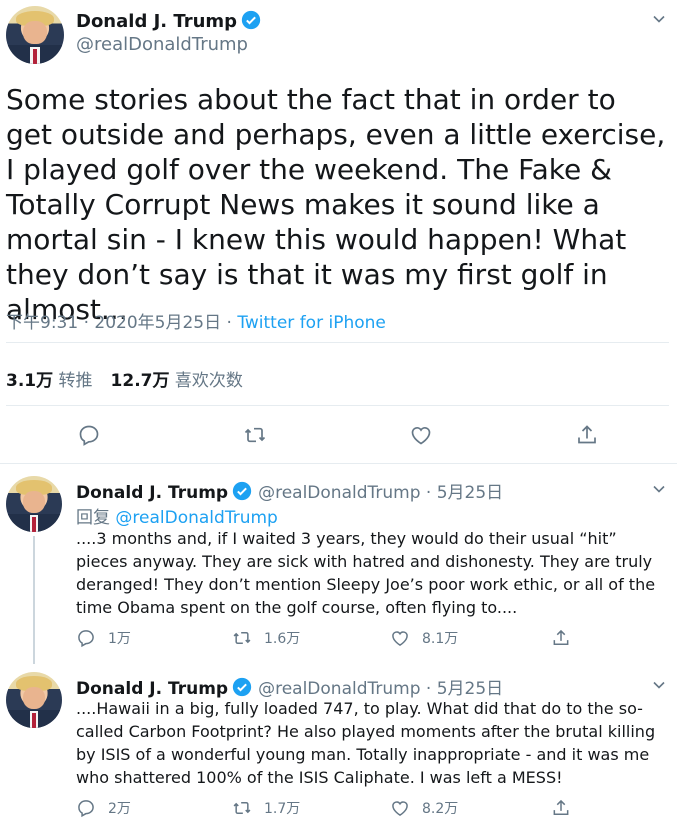 Image resolution: width=677 pixels, height=822 pixels. I want to click on like-count: 8.1万, so click(440, 639).